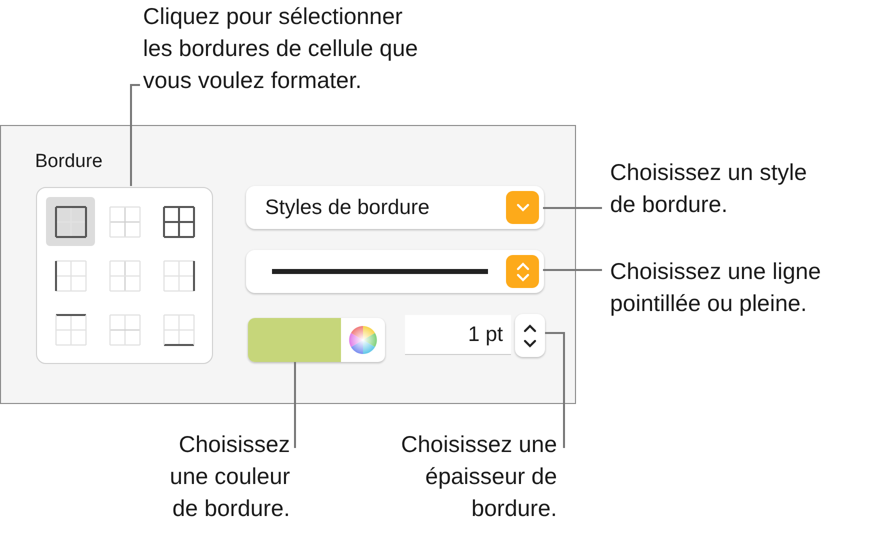 The height and width of the screenshot is (540, 896). Describe the element at coordinates (363, 340) in the screenshot. I see `color-wheel-icon` at that location.